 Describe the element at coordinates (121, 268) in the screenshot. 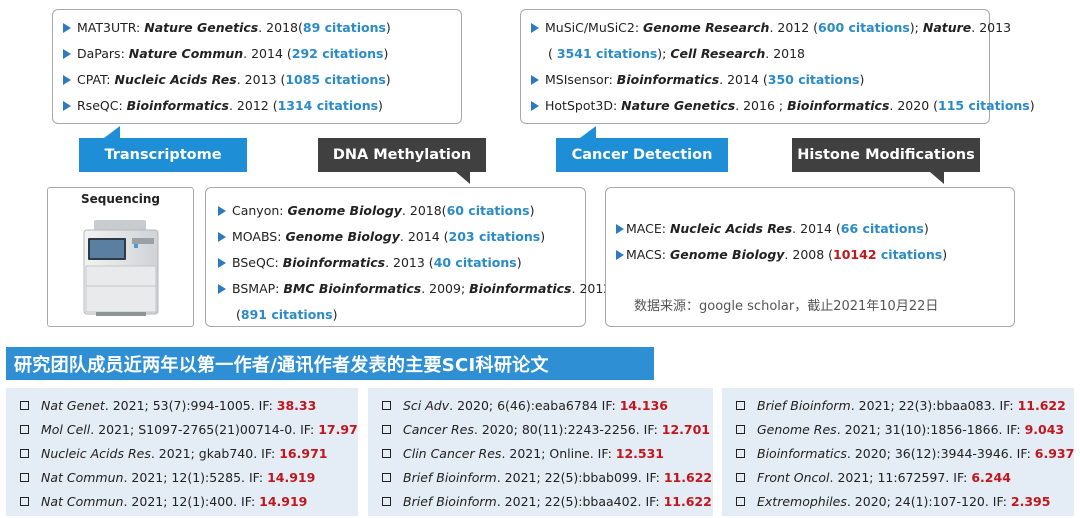

I see `sequencer-machine-icon` at that location.